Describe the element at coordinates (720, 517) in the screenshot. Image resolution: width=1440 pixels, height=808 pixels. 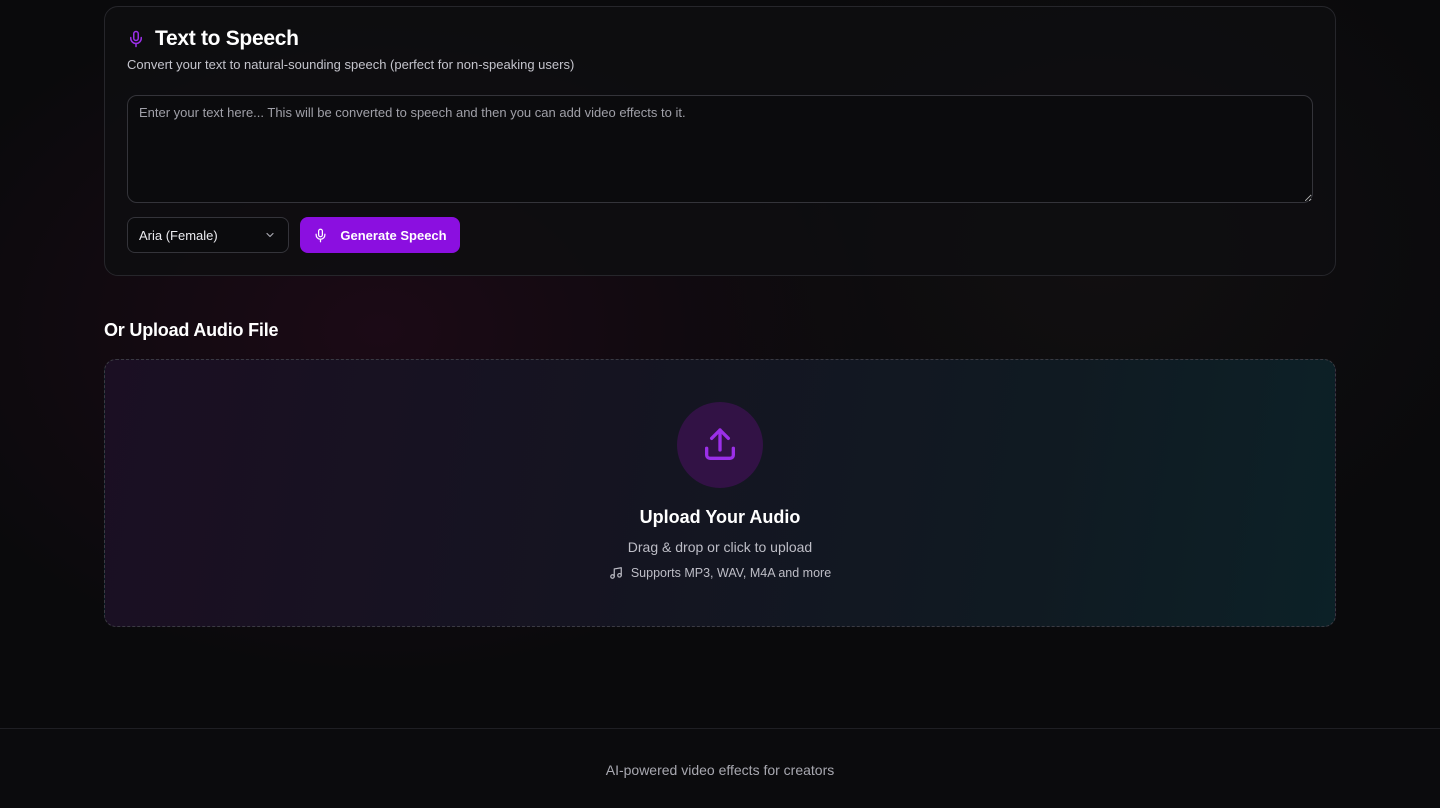
I see `dropzone-title: Upload Your Audio` at that location.